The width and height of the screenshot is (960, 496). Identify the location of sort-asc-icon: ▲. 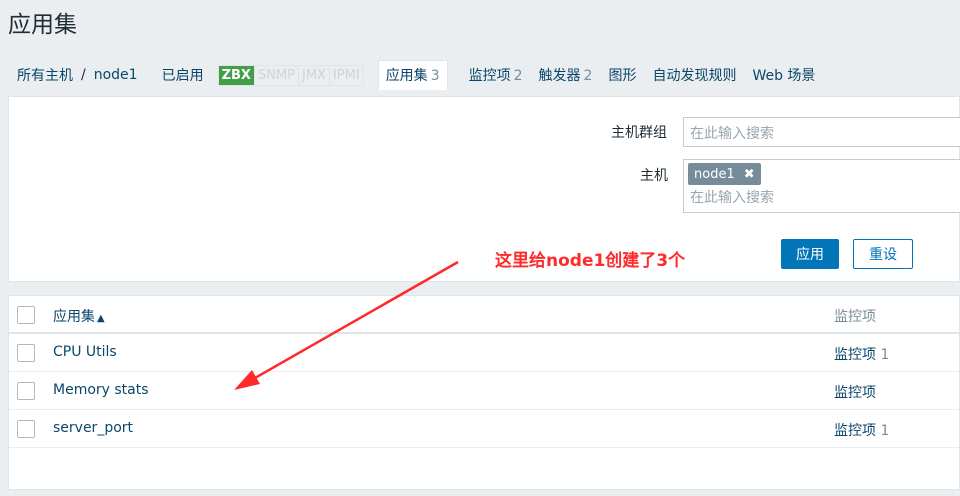
(101, 318).